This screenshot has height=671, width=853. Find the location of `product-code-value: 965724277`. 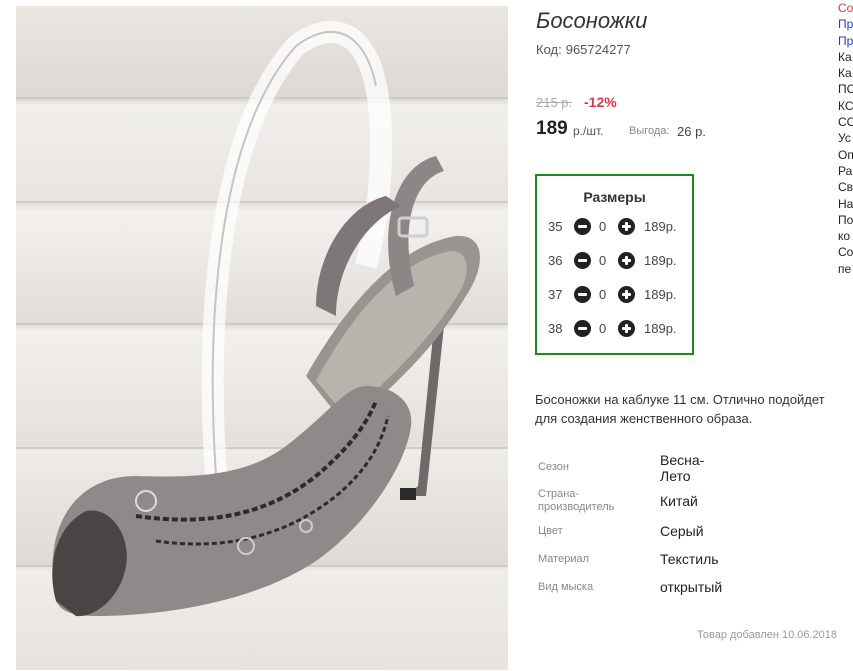

product-code-value: 965724277 is located at coordinates (598, 49).